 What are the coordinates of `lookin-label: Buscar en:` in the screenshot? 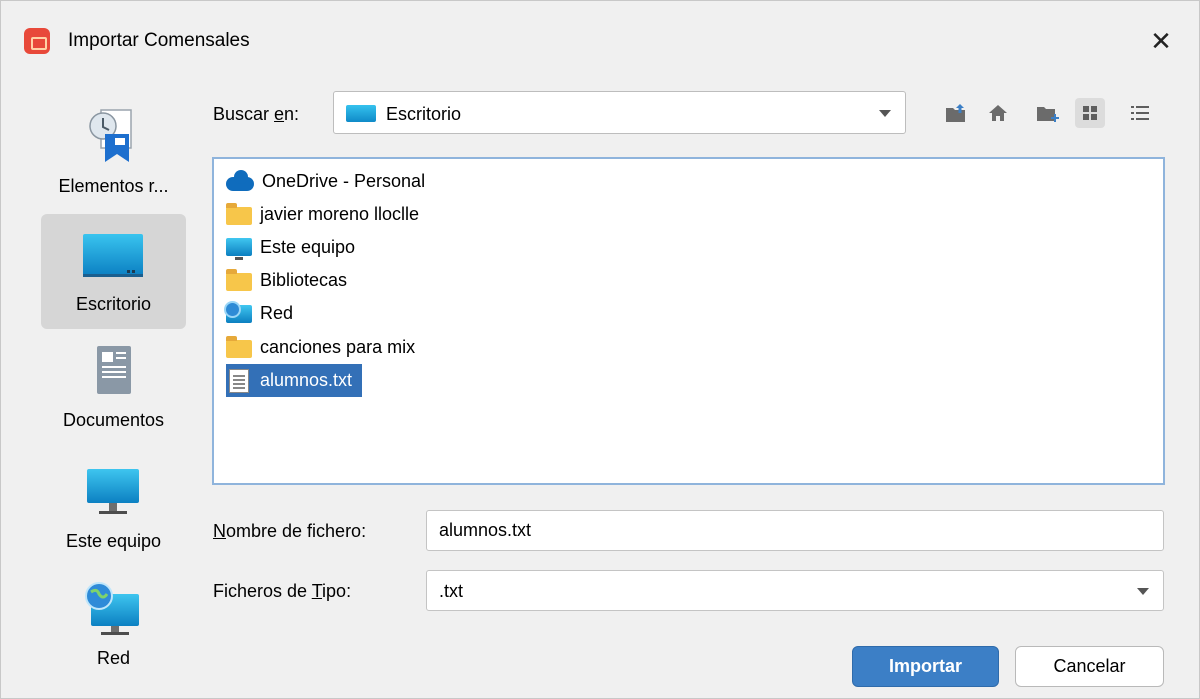 It's located at (256, 114).